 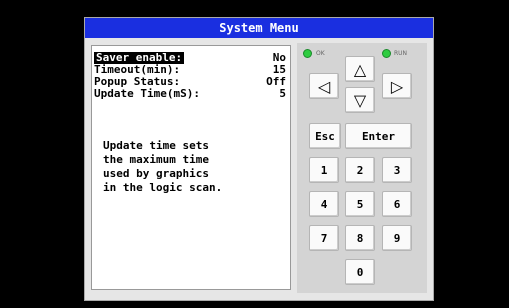 What do you see at coordinates (325, 136) in the screenshot?
I see `esc-button: Esc` at bounding box center [325, 136].